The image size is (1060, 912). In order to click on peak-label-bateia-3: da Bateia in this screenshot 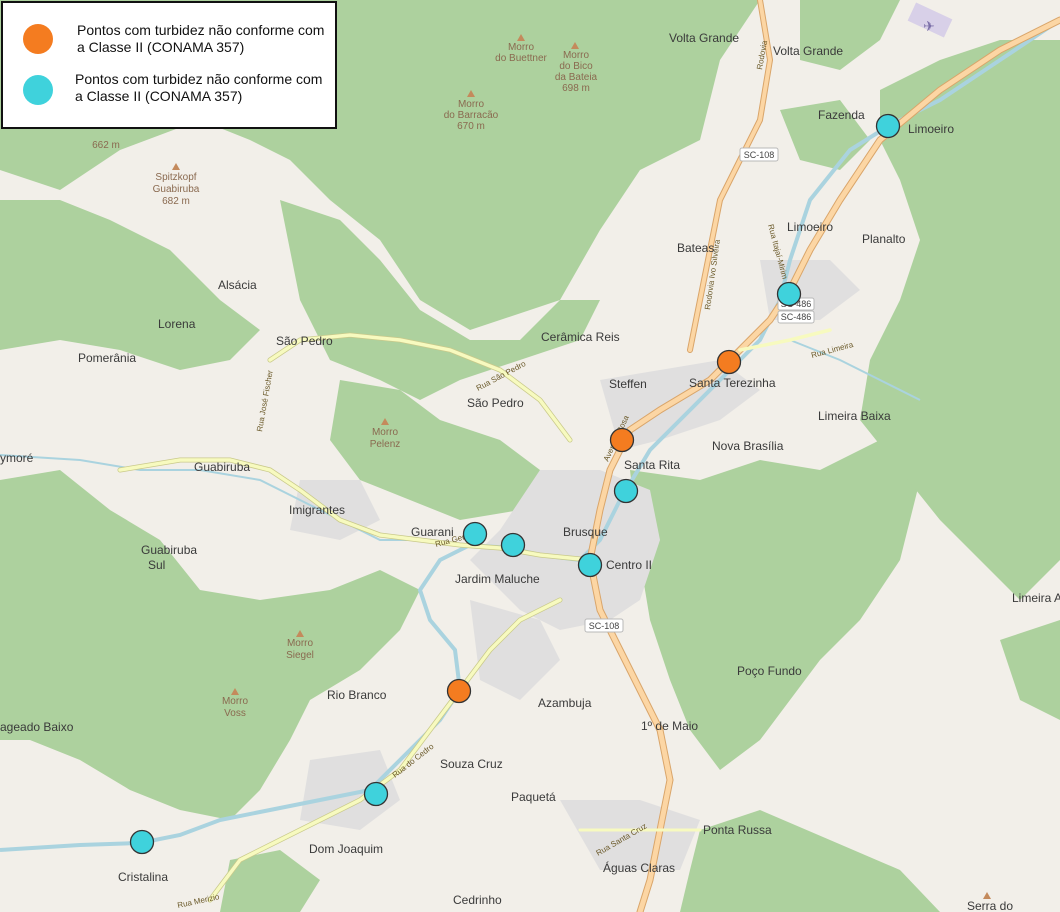, I will do `click(576, 77)`.